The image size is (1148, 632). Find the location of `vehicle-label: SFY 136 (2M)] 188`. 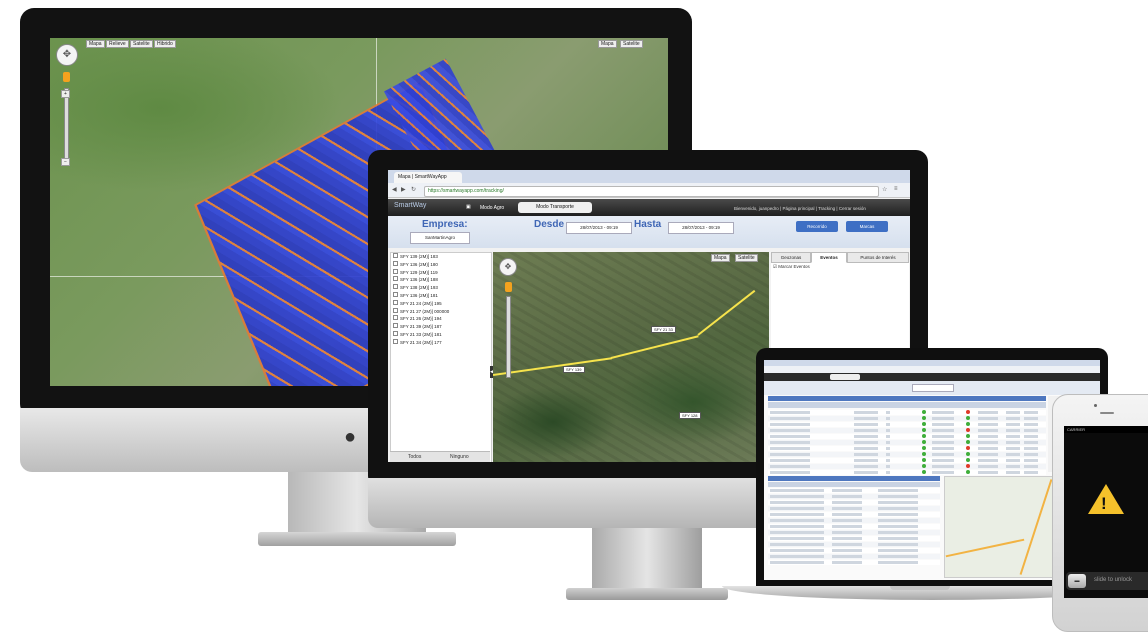

vehicle-label: SFY 136 (2M)] 188 is located at coordinates (419, 280).